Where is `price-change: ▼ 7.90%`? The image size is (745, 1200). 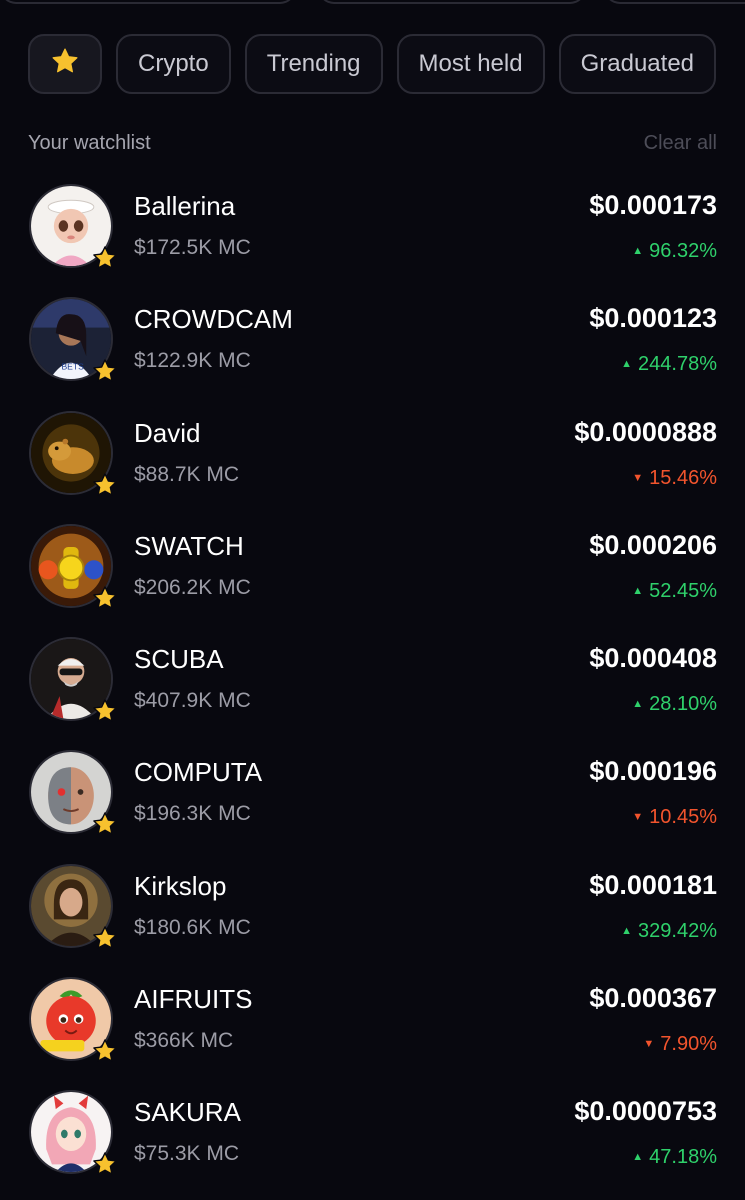 price-change: ▼ 7.90% is located at coordinates (680, 1044).